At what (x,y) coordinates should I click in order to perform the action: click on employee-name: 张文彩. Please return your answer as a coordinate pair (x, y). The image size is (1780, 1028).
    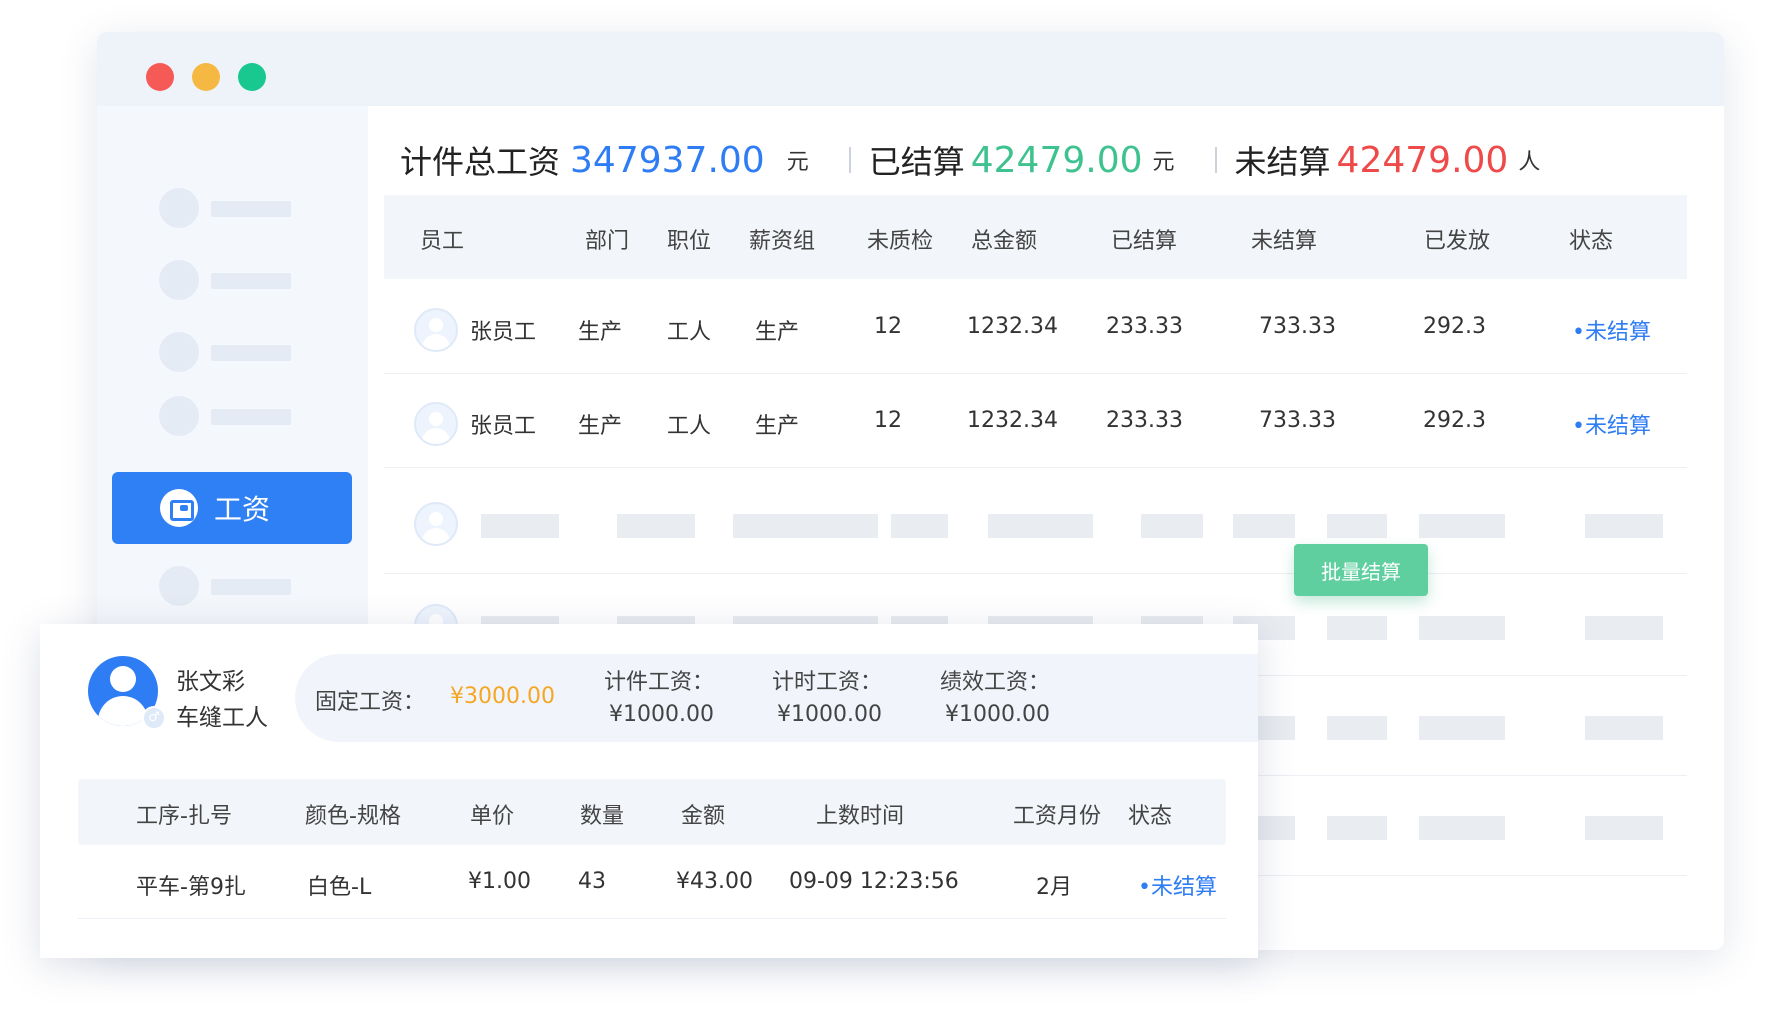
    Looking at the image, I should click on (210, 682).